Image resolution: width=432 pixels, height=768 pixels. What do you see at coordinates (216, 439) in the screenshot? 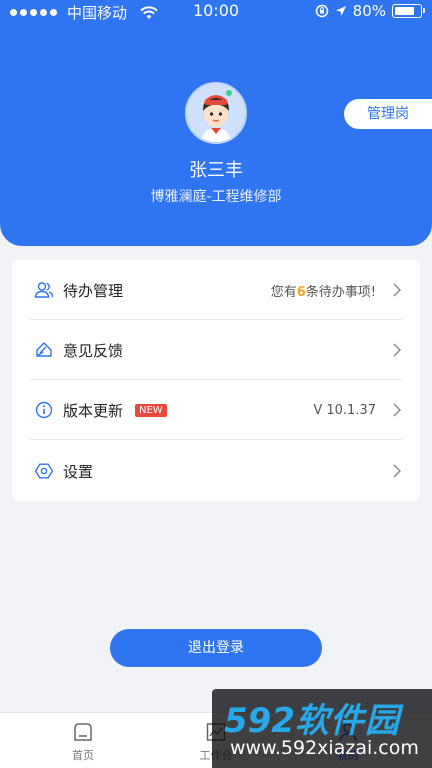
I see `divider` at bounding box center [216, 439].